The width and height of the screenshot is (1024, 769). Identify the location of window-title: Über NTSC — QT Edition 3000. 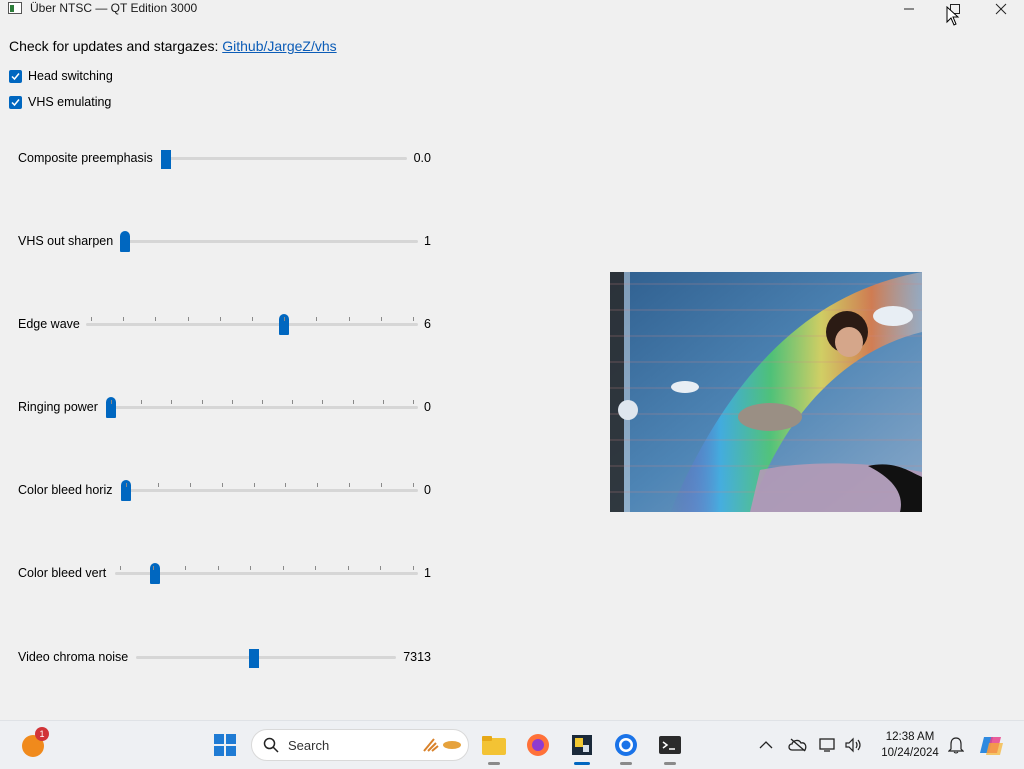
(114, 8).